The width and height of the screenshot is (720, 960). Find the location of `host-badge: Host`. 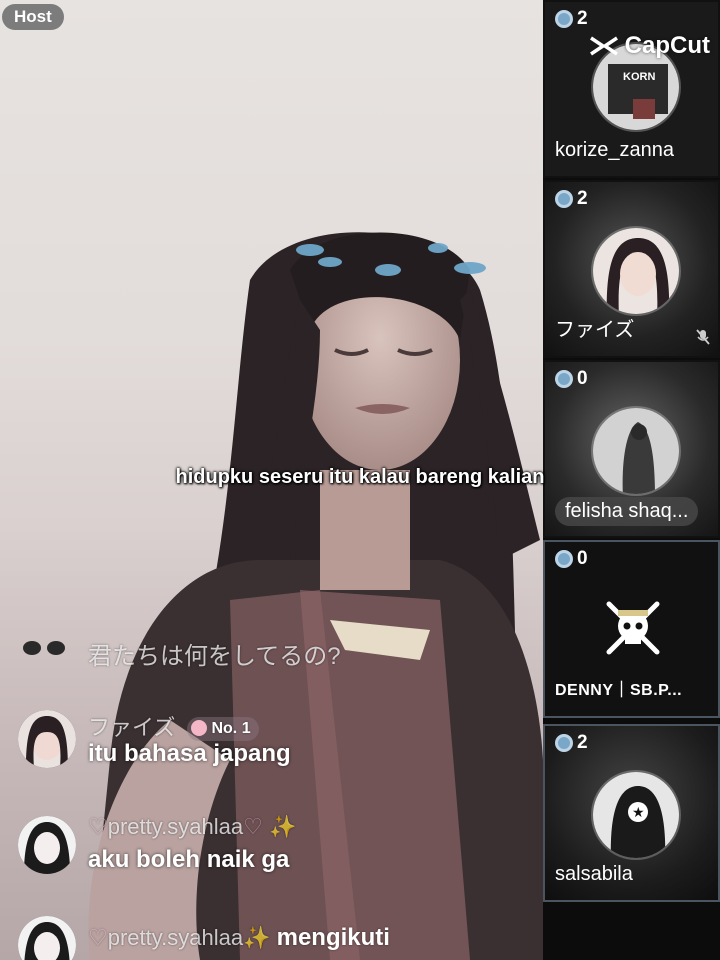

host-badge: Host is located at coordinates (33, 17).